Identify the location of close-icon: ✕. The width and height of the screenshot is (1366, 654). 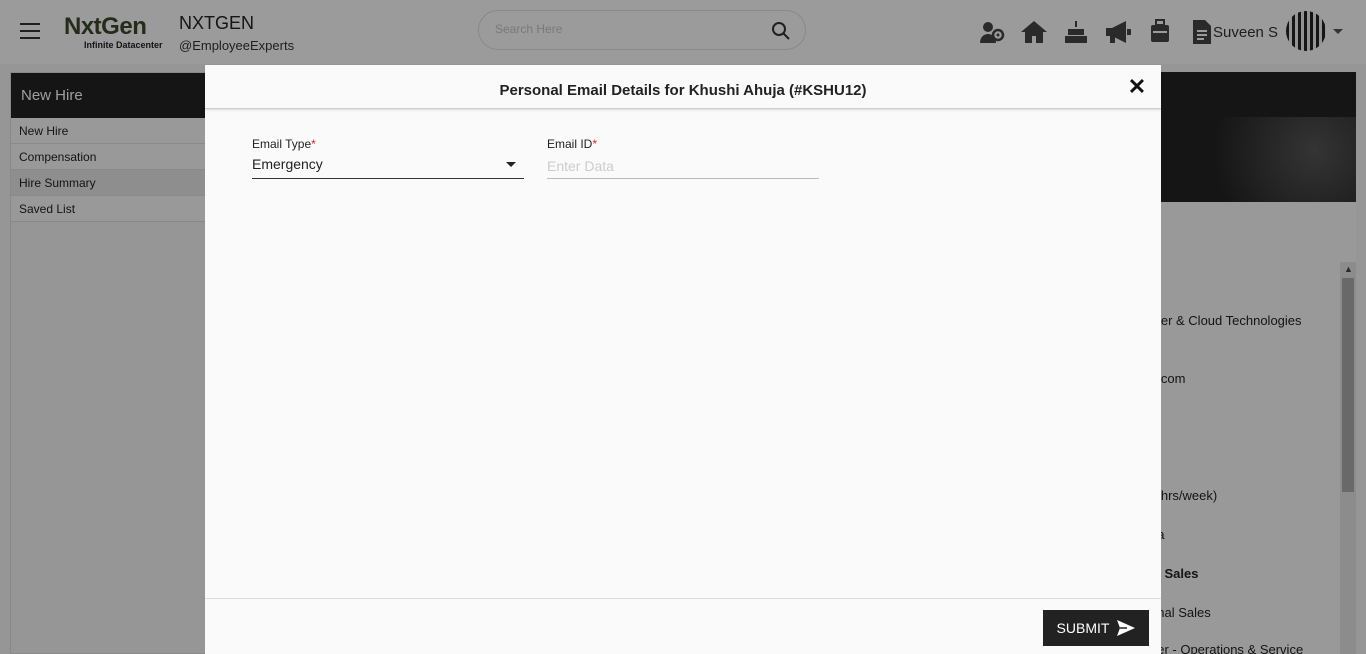
(1137, 87).